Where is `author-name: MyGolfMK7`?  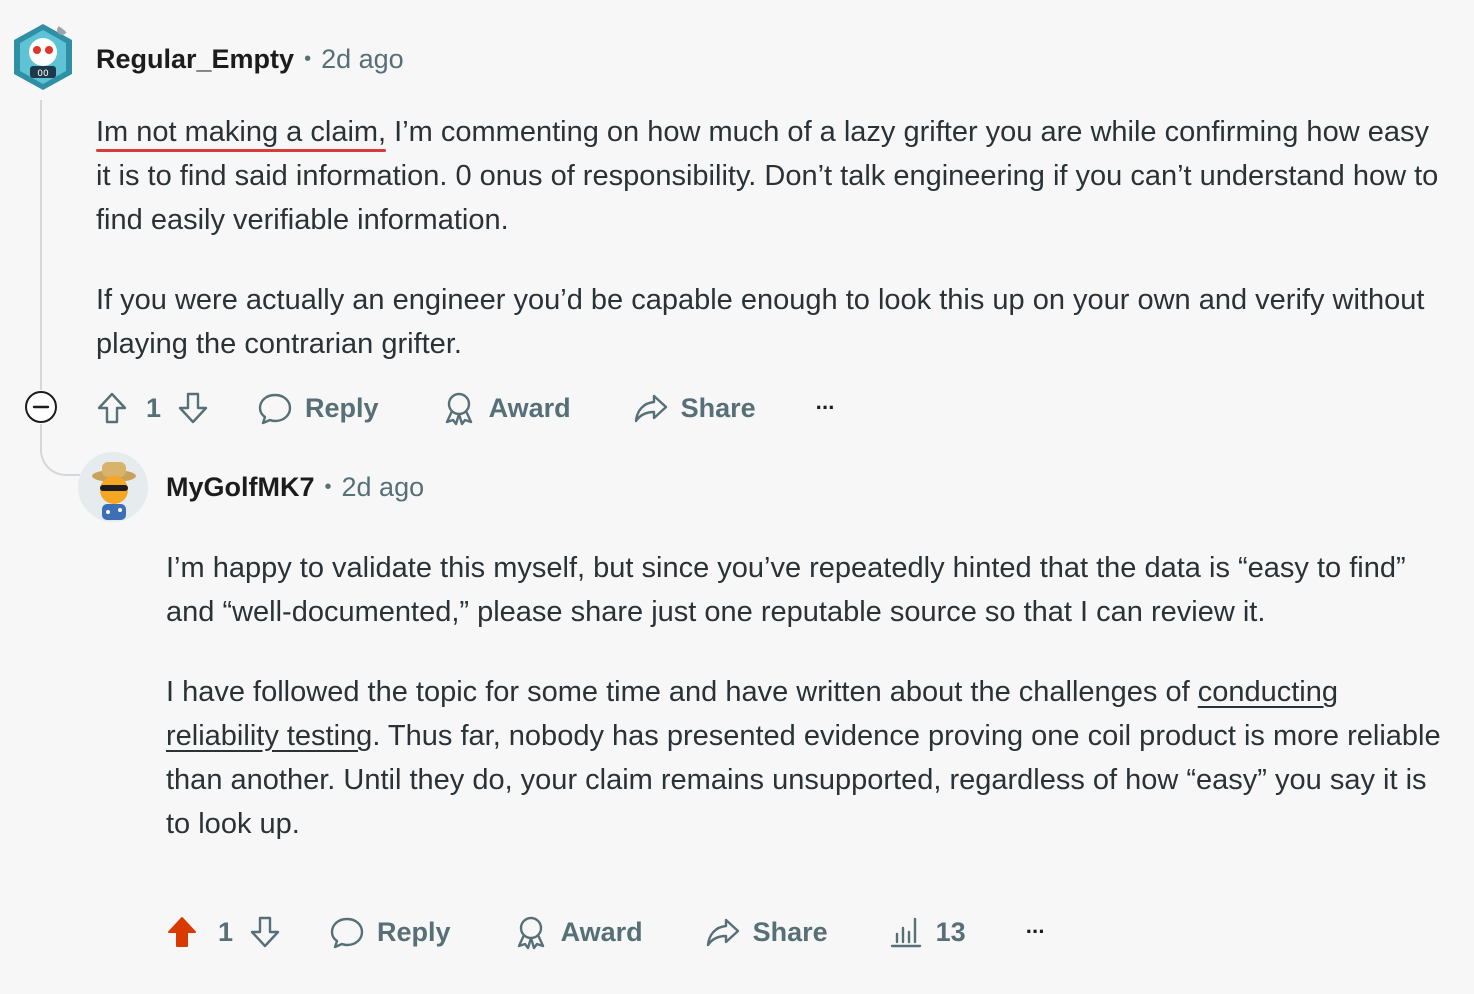
author-name: MyGolfMK7 is located at coordinates (240, 487).